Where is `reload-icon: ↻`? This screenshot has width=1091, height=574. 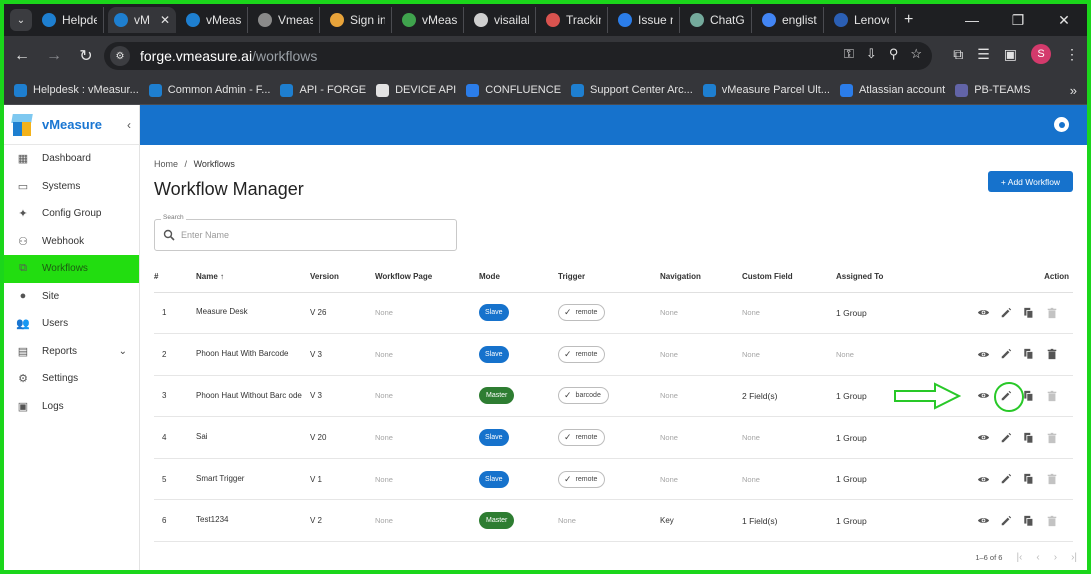
reload-icon: ↻ is located at coordinates (86, 56).